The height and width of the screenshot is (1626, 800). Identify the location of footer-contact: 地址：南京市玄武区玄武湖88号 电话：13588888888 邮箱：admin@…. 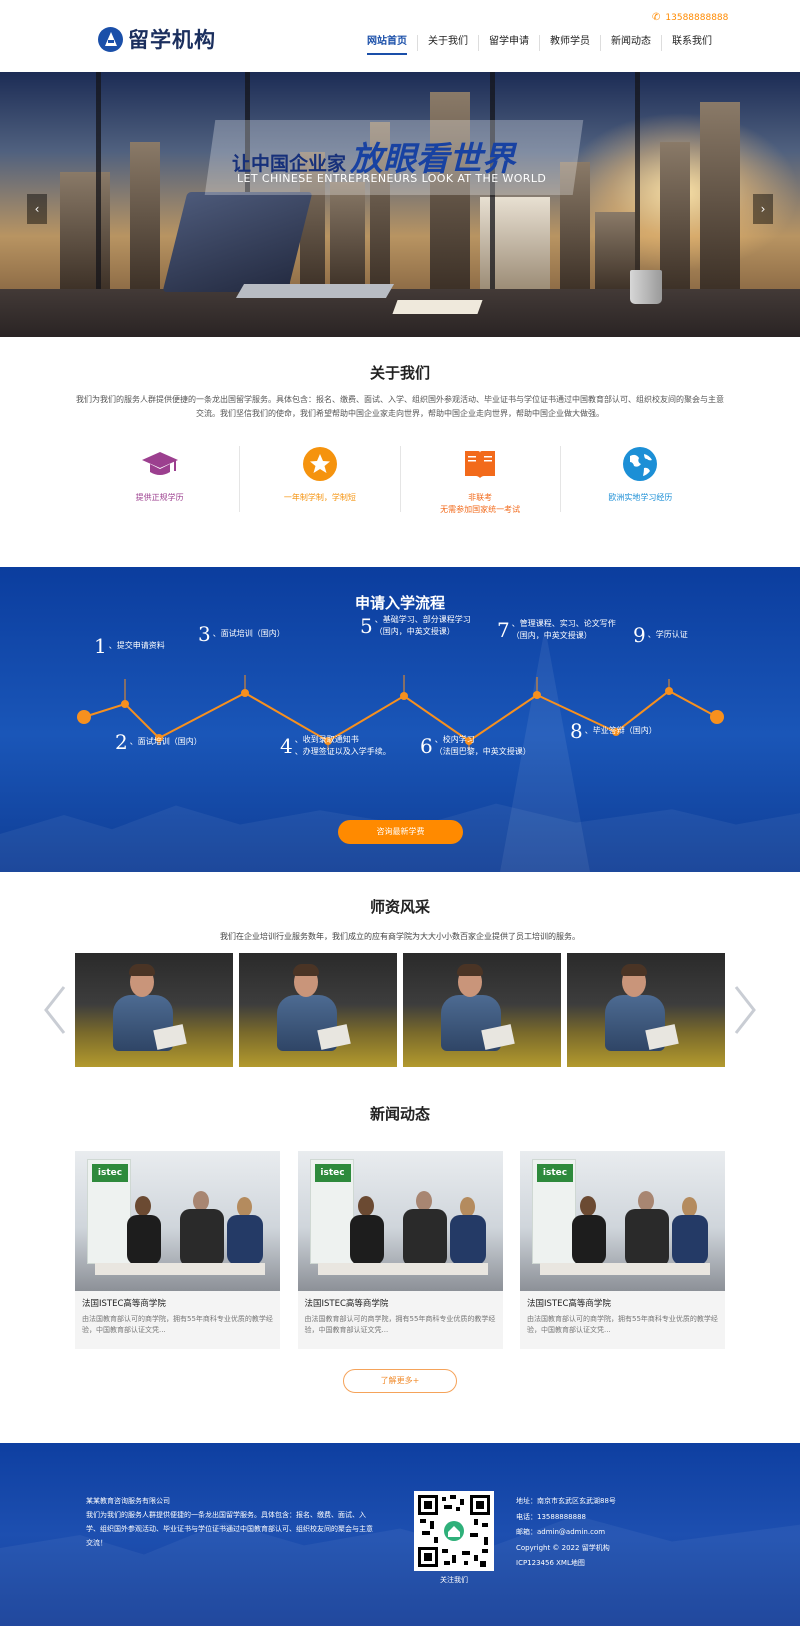
(566, 1533).